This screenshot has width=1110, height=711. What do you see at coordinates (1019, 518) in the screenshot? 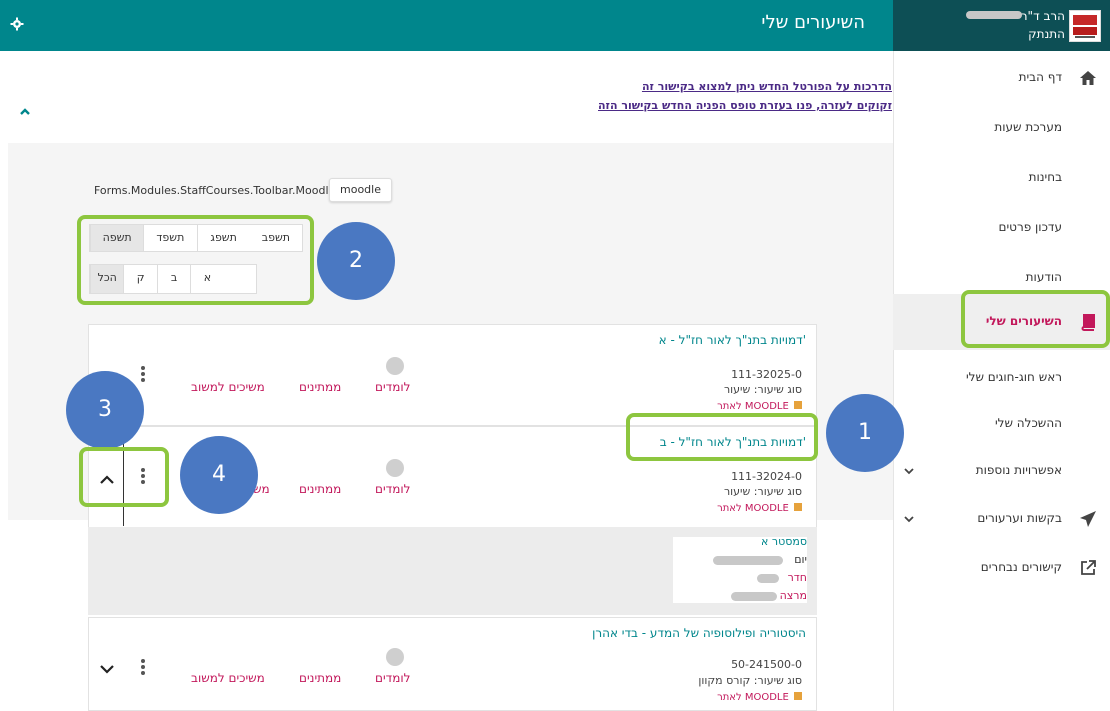
I see `sidebar-item-label: בקשות וערעורים` at bounding box center [1019, 518].